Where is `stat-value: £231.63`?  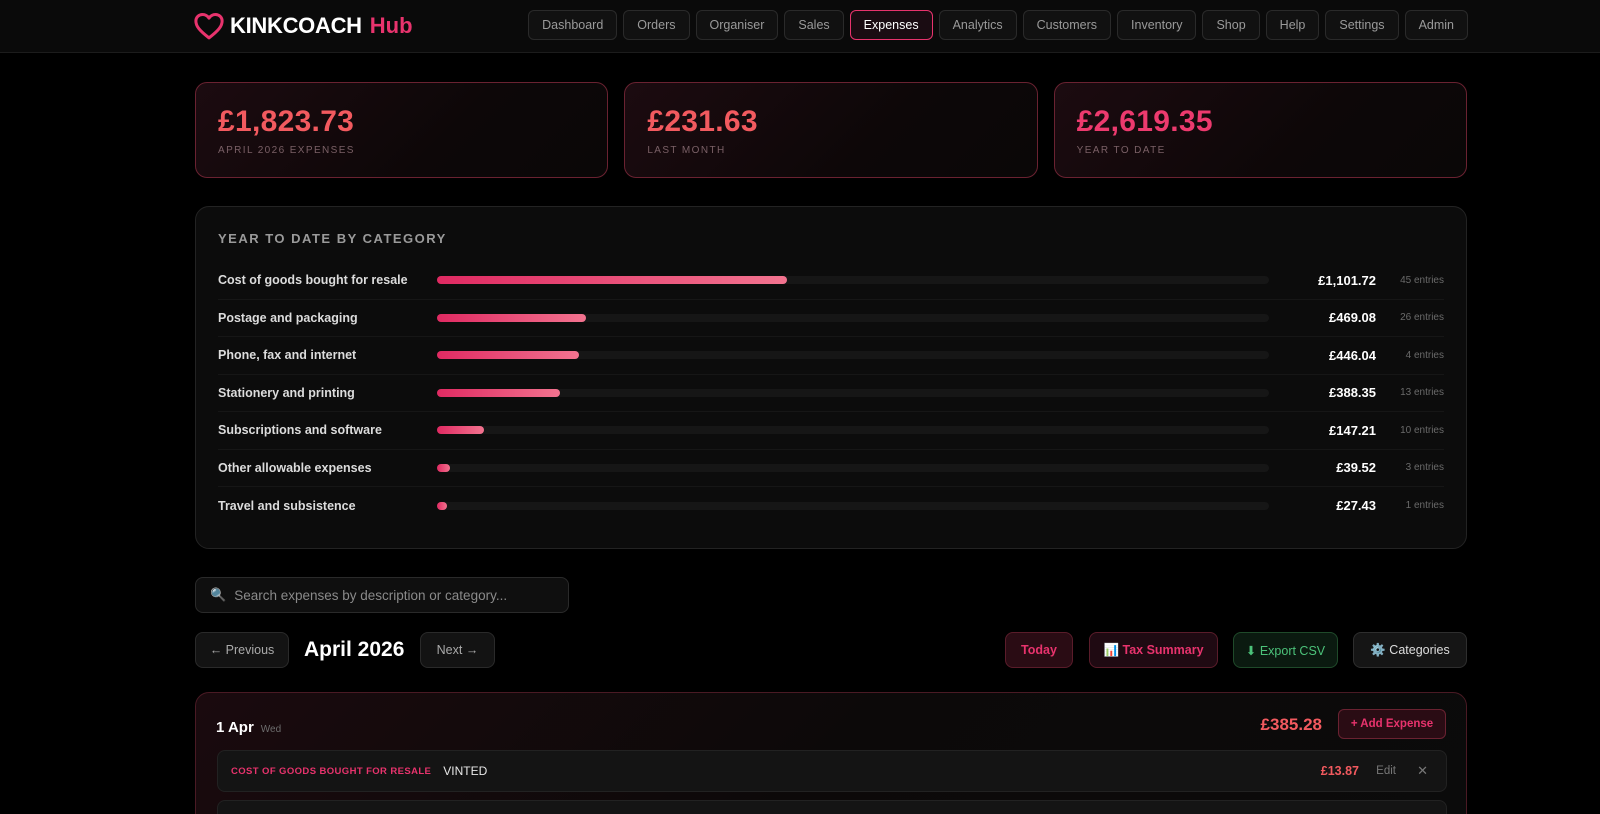 stat-value: £231.63 is located at coordinates (702, 121).